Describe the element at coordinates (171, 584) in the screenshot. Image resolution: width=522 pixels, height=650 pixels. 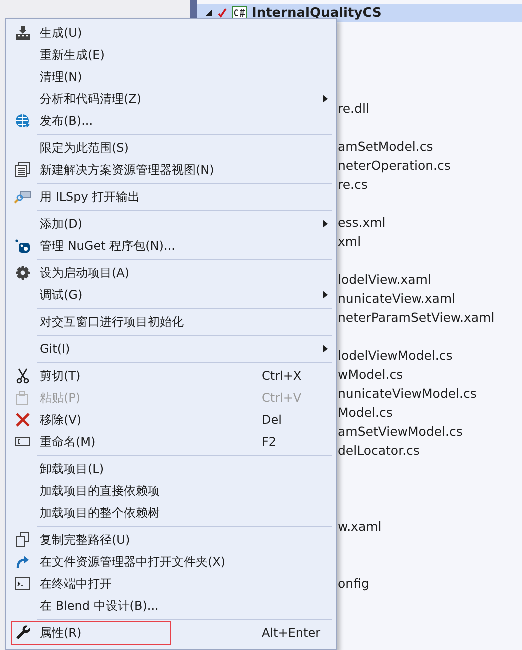
I see `menu-item: 在终端中打开` at that location.